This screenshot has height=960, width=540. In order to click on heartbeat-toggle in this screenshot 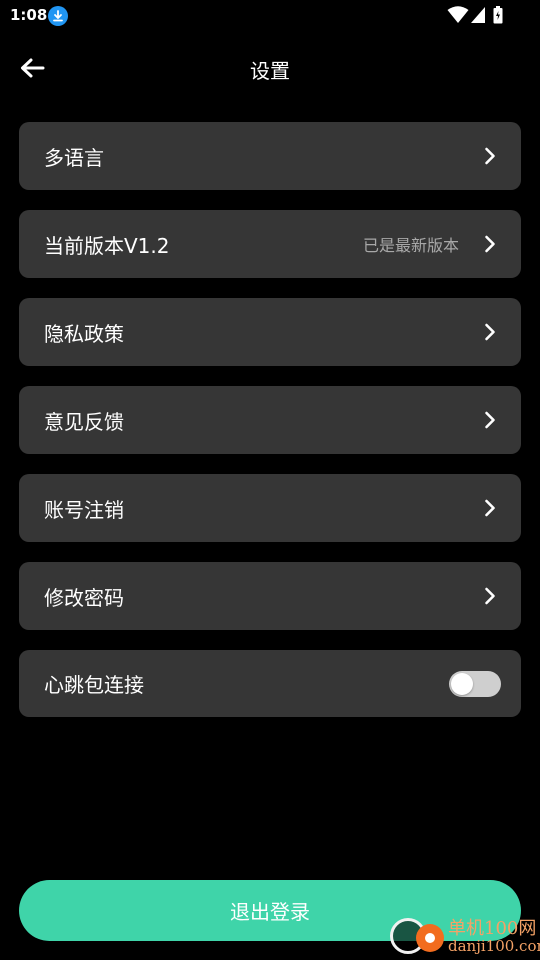, I will do `click(475, 683)`.